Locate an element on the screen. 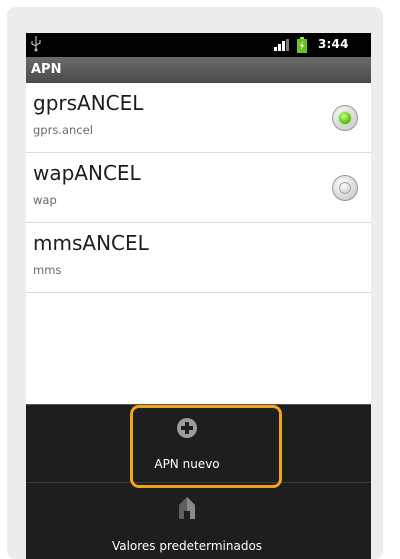 The height and width of the screenshot is (559, 400). apn-row-gprsancel: gprsANCEL gprs.ancel is located at coordinates (198, 118).